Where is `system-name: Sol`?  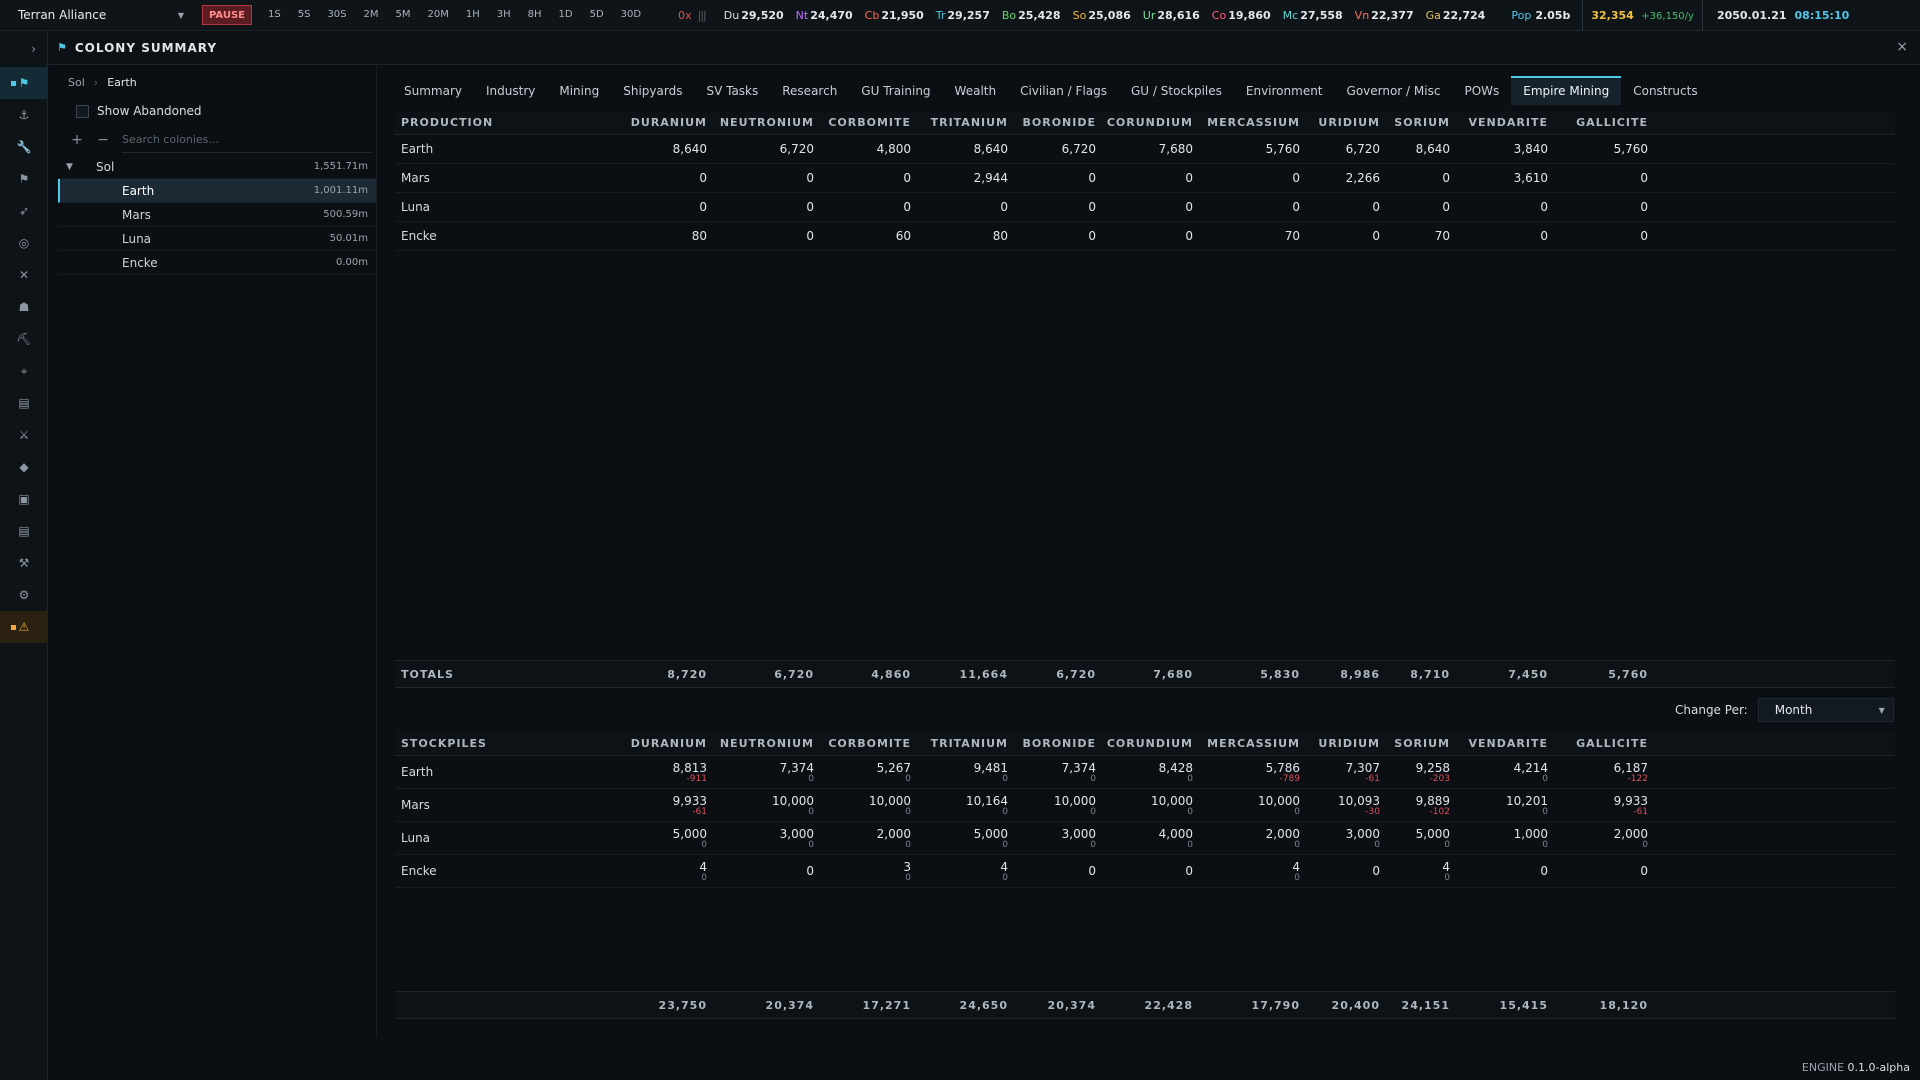 system-name: Sol is located at coordinates (105, 166).